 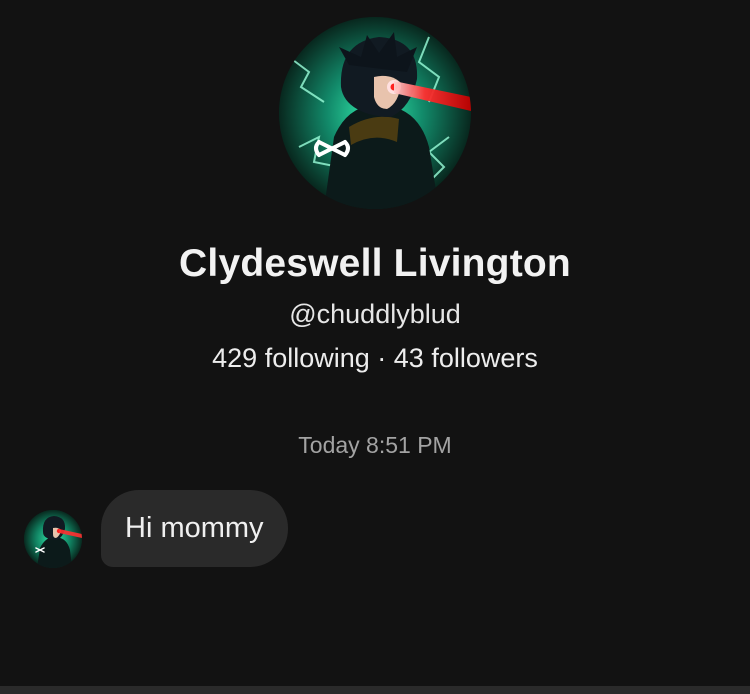 What do you see at coordinates (234, 358) in the screenshot?
I see `following-count: 429` at bounding box center [234, 358].